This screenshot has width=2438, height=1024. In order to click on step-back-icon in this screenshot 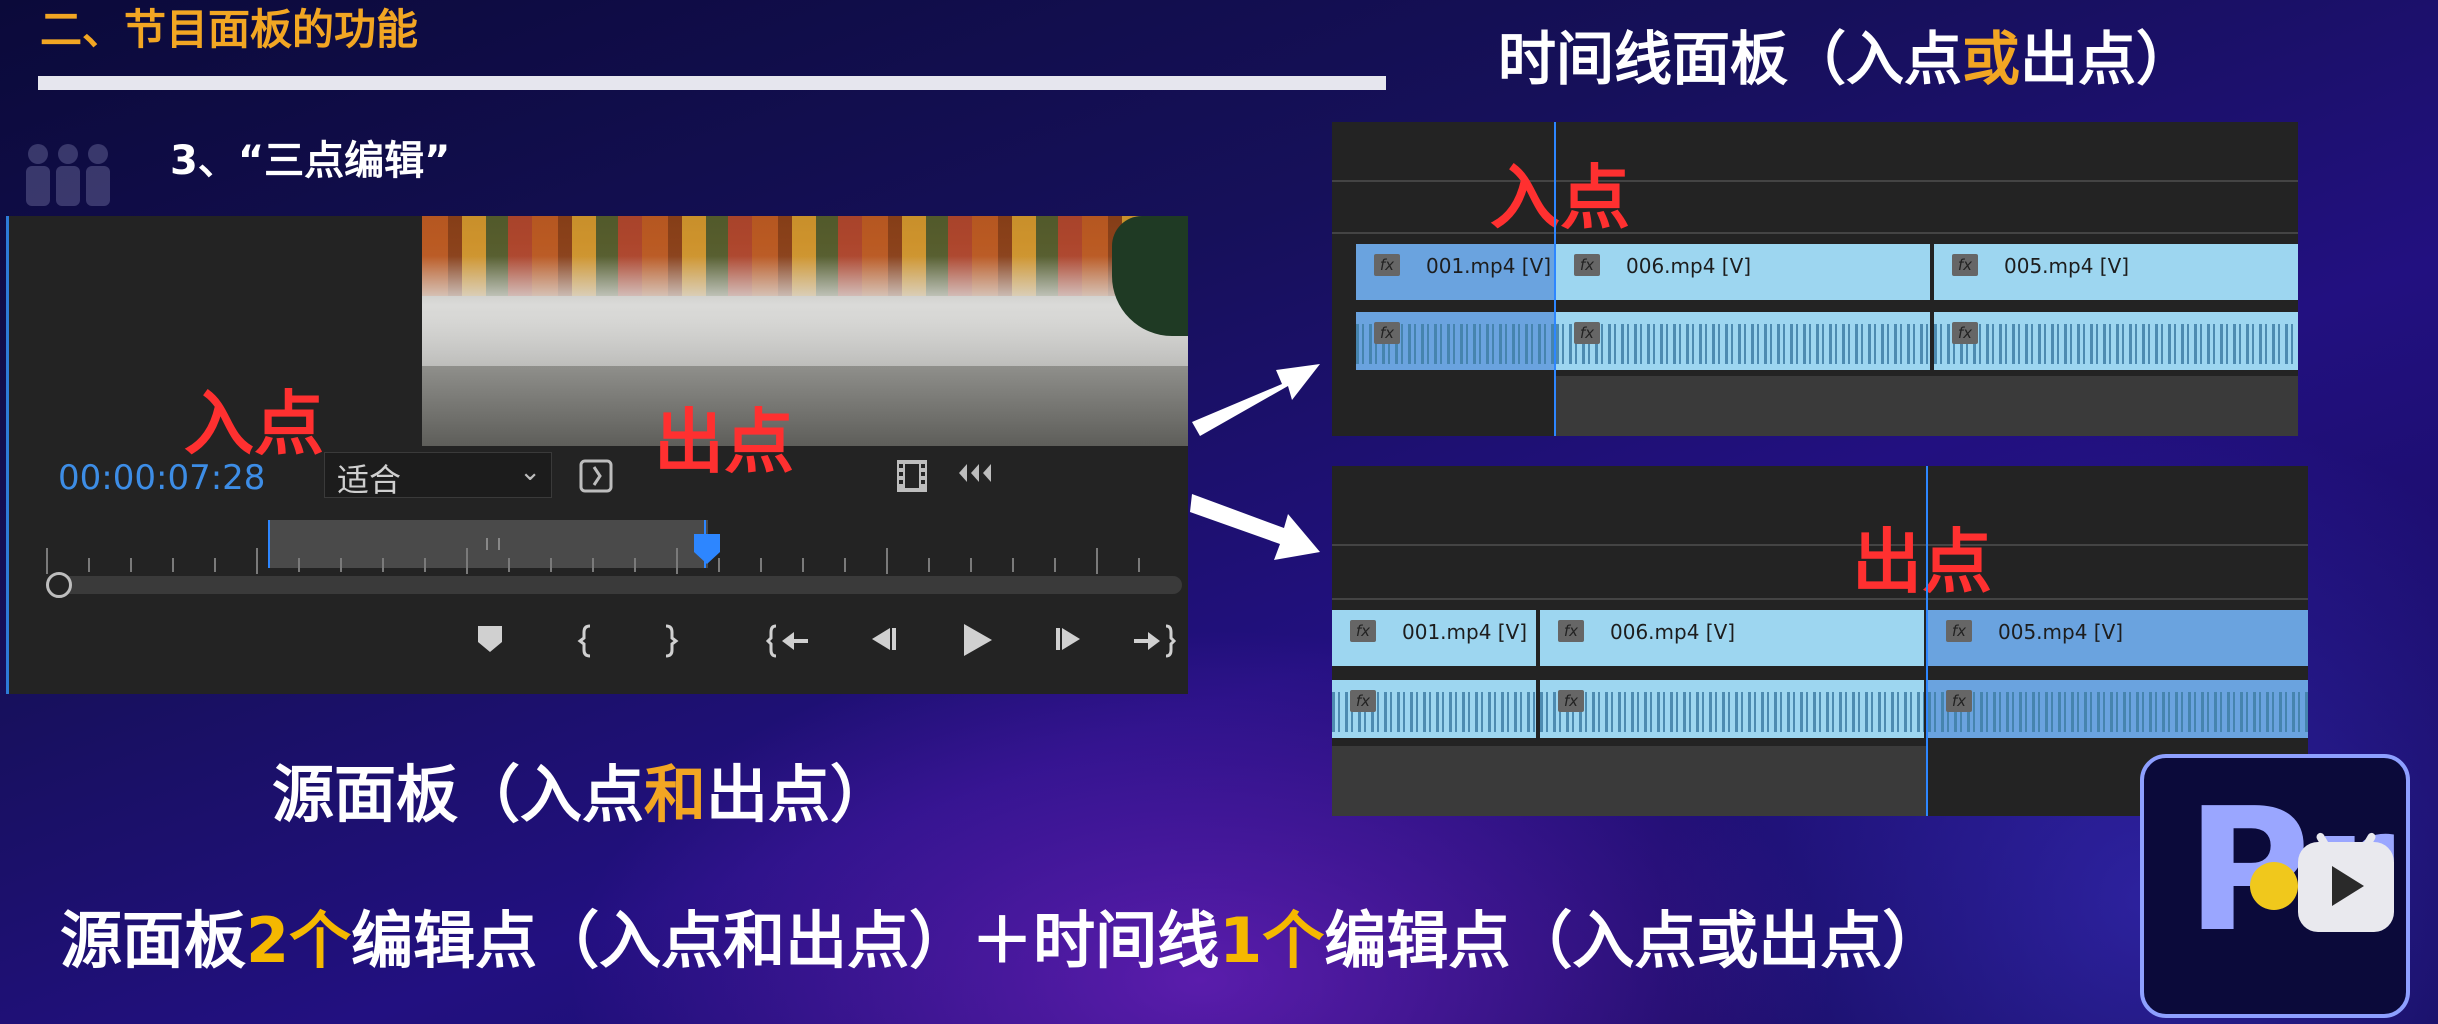, I will do `click(882, 644)`.